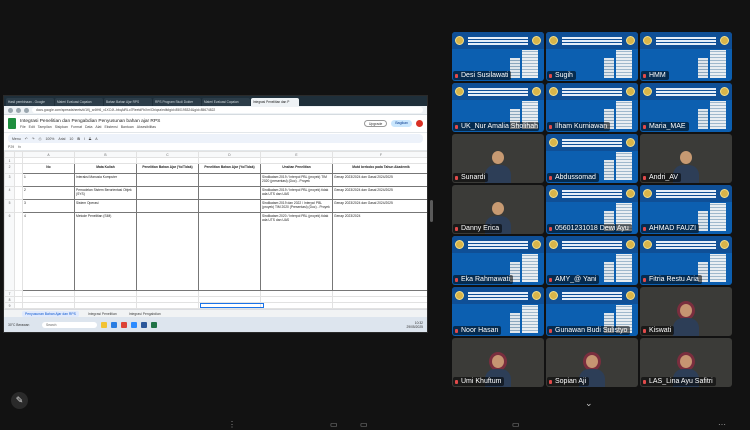 Image resolution: width=750 pixels, height=430 pixels. What do you see at coordinates (40, 139) in the screenshot?
I see `print-icon: ⎙` at bounding box center [40, 139].